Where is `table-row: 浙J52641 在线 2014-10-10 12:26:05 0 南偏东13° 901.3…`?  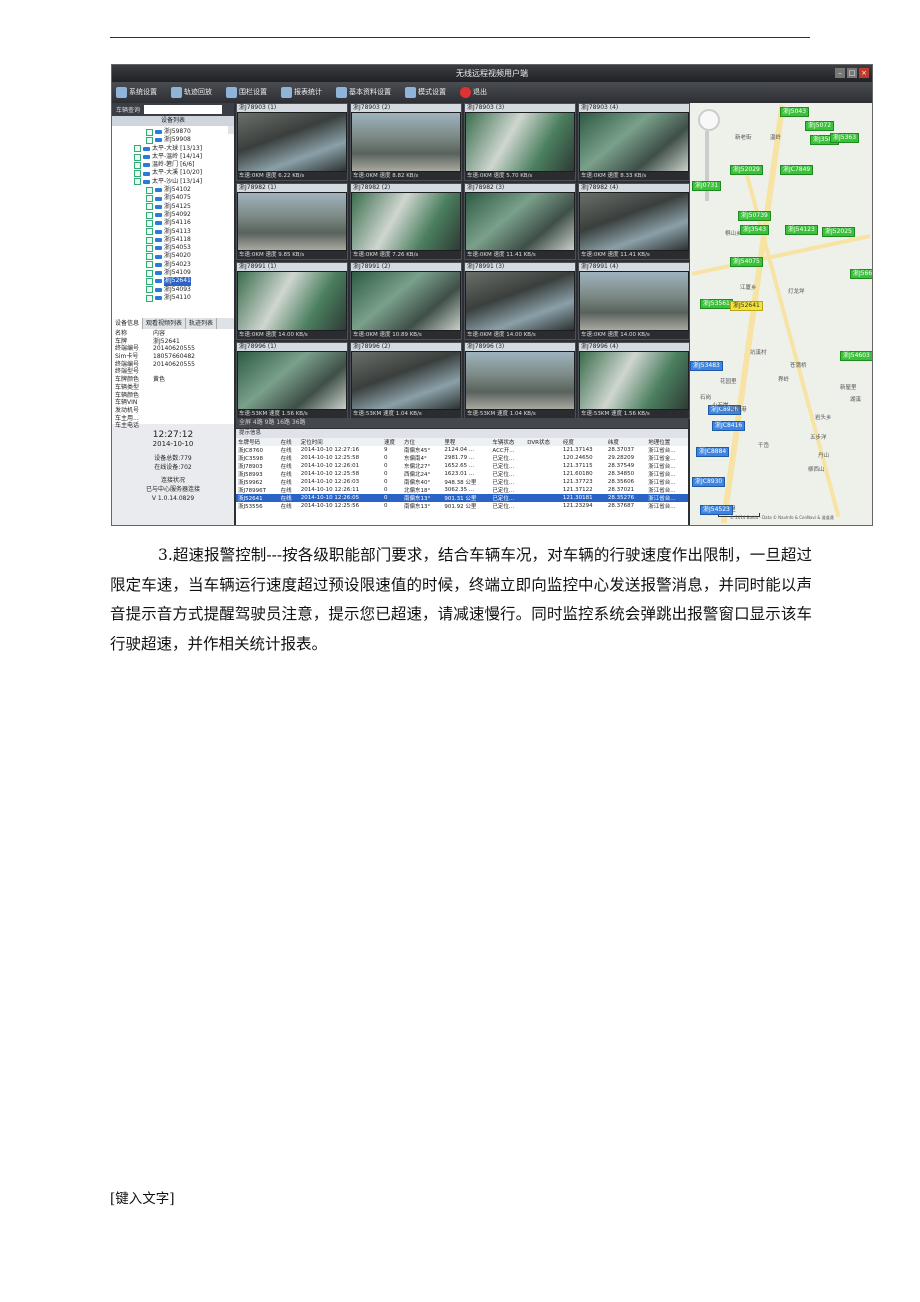
table-row: 浙J52641 在线 2014-10-10 12:26:05 0 南偏东13° 901.3… is located at coordinates (462, 498).